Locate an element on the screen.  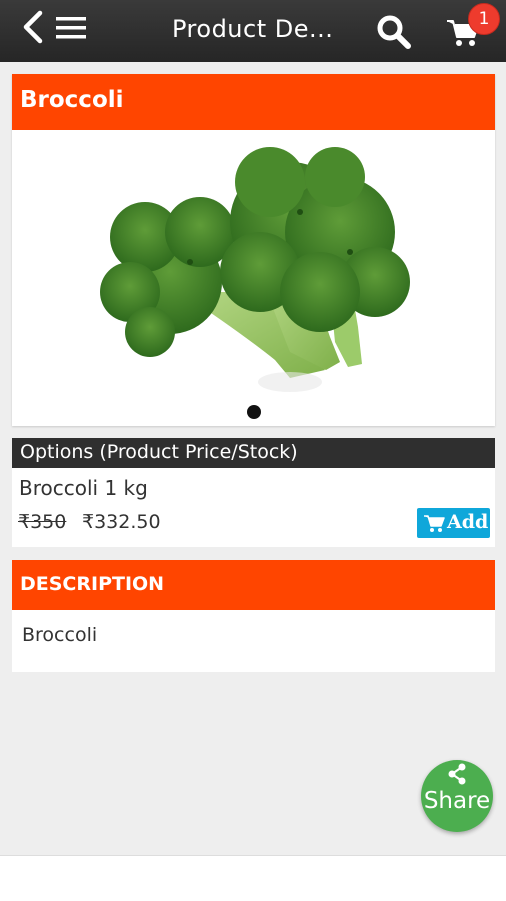
share-label: Share is located at coordinates (457, 801).